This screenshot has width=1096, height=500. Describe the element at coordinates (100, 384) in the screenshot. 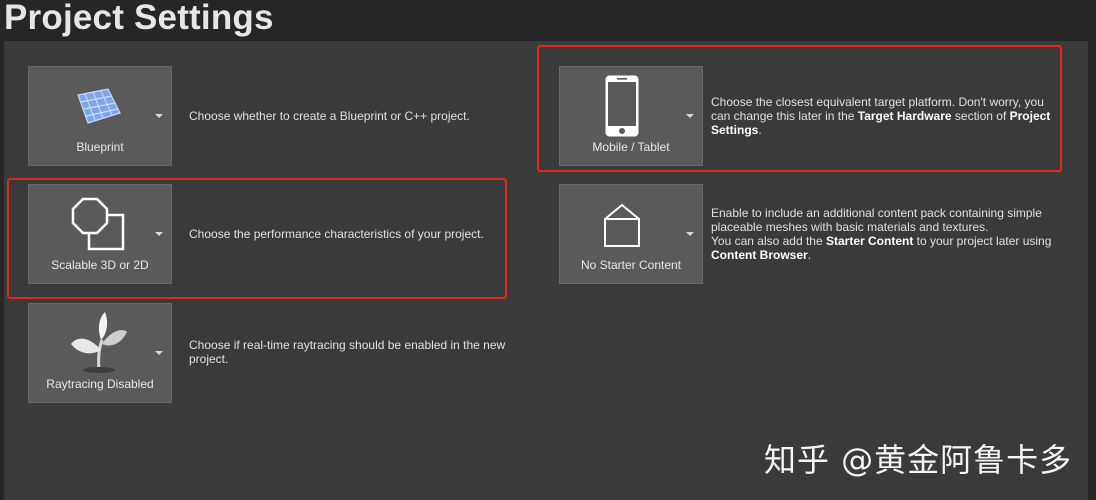

I see `raytracing-label: Raytracing Disabled` at that location.